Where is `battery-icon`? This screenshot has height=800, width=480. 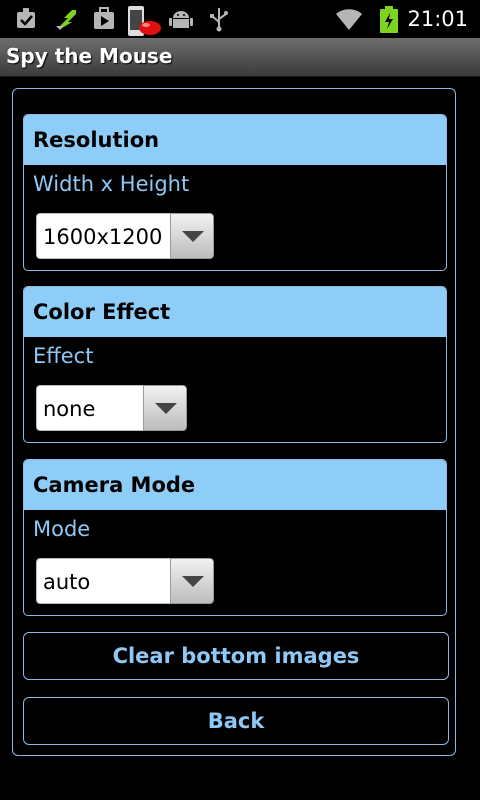 battery-icon is located at coordinates (389, 19).